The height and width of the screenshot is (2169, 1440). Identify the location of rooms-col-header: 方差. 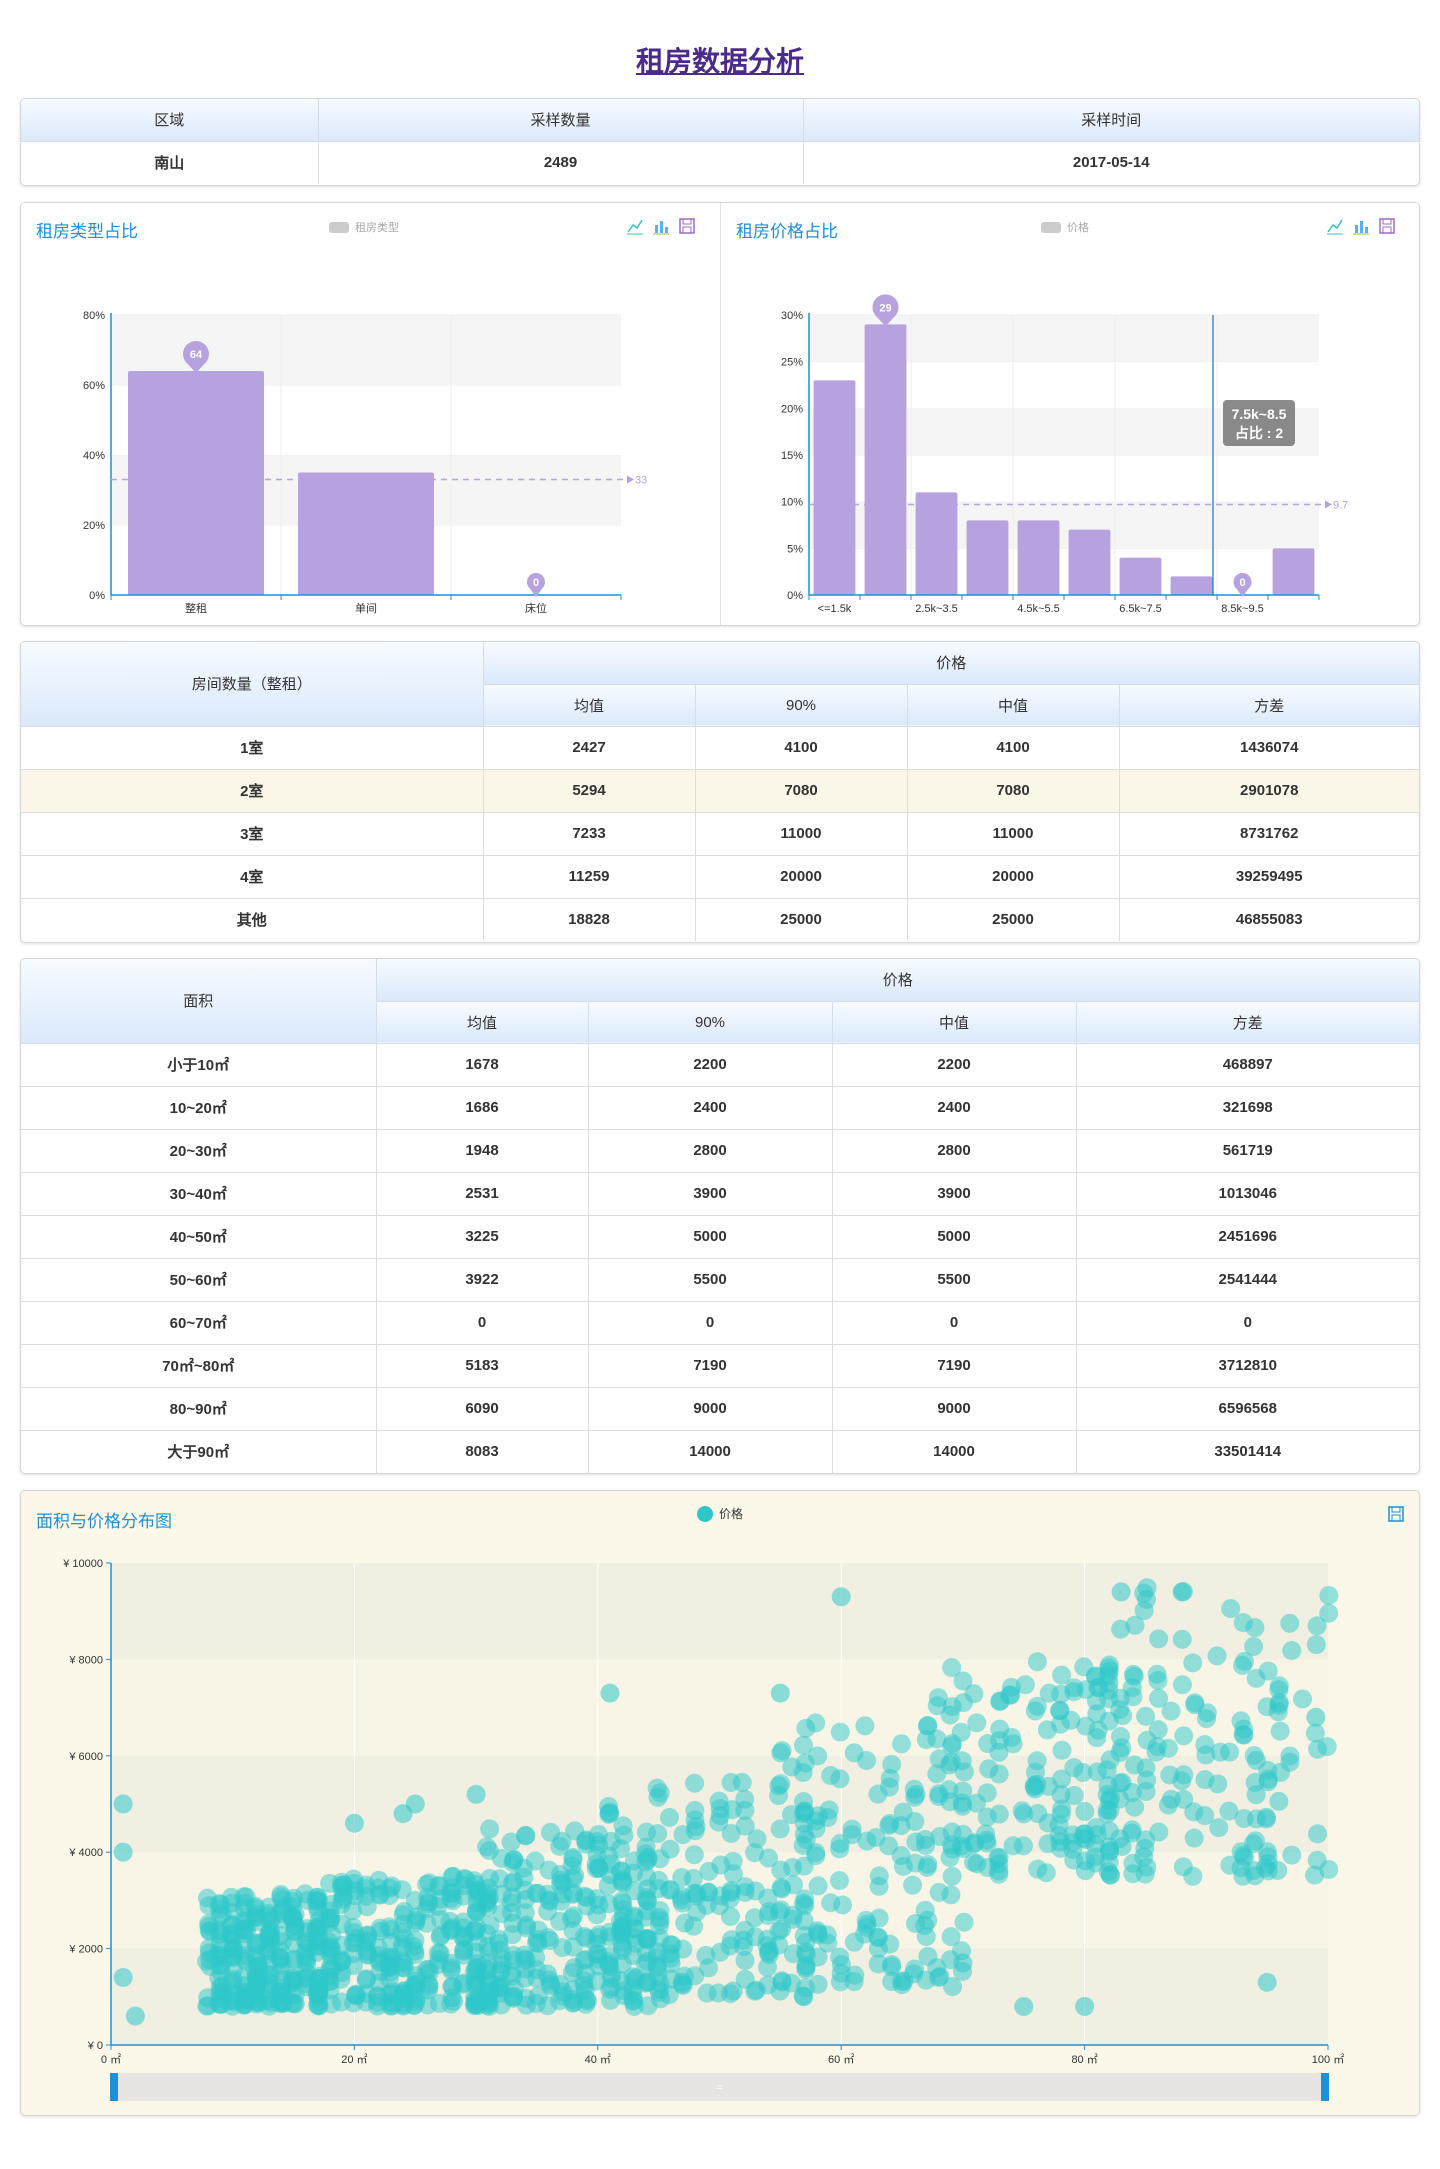
(1268, 705).